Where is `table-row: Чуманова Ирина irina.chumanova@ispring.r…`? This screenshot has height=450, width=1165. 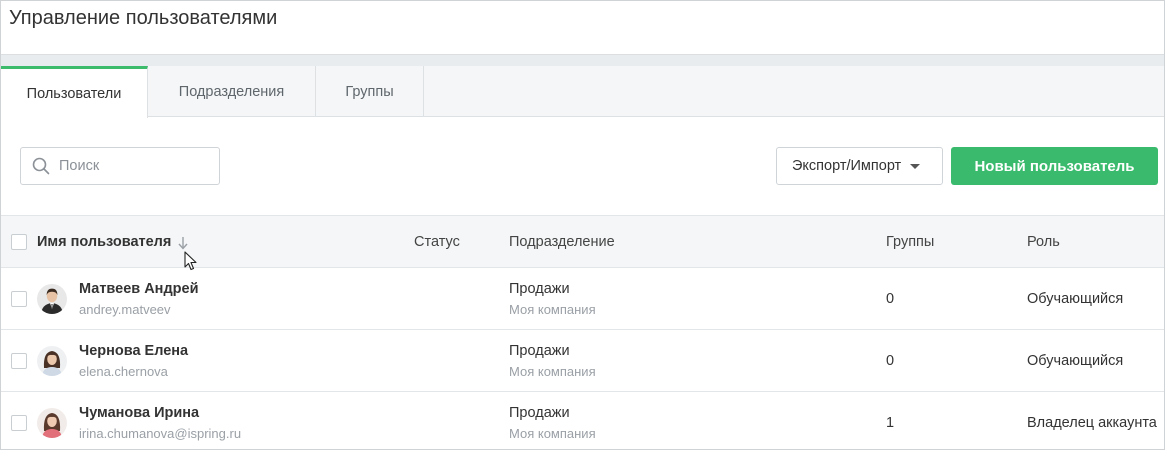 table-row: Чуманова Ирина irina.chumanova@ispring.r… is located at coordinates (582, 420).